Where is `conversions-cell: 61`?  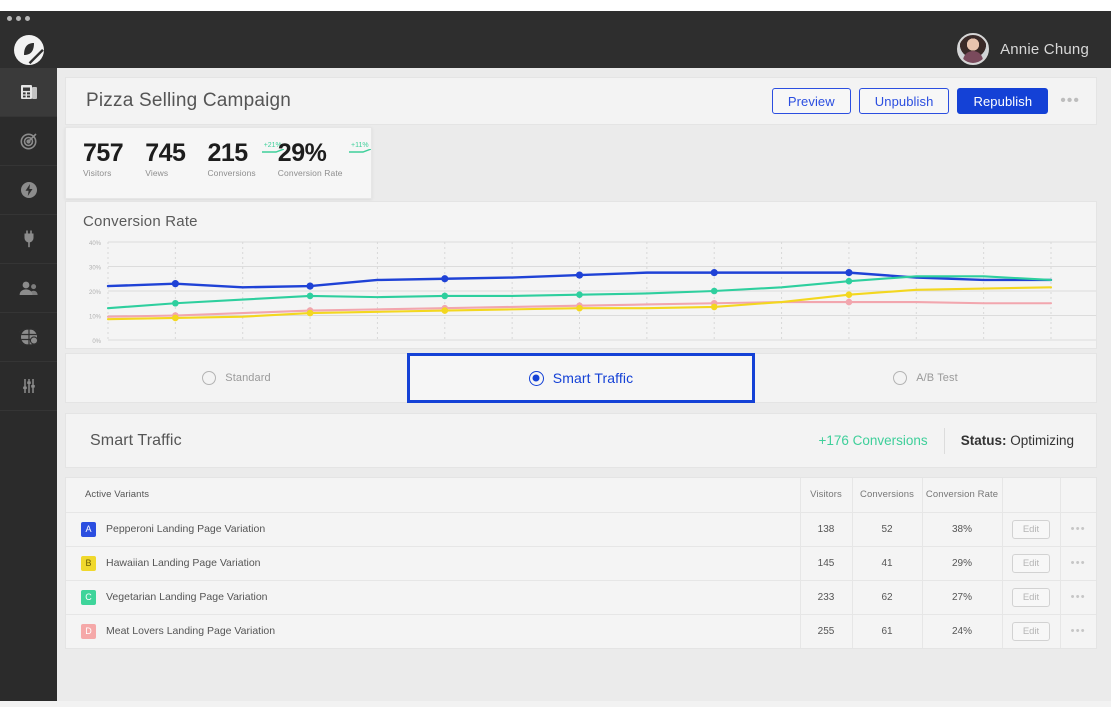 conversions-cell: 61 is located at coordinates (887, 631).